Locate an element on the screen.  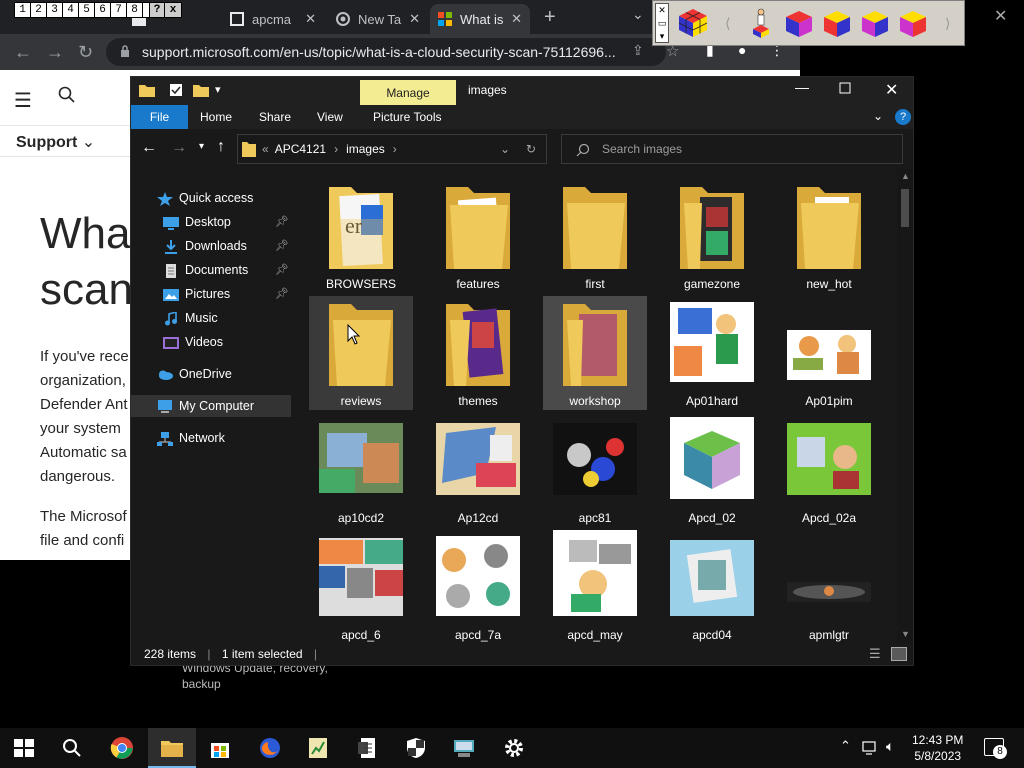
scroll-left-icon: ⟨ is located at coordinates (727, 23).